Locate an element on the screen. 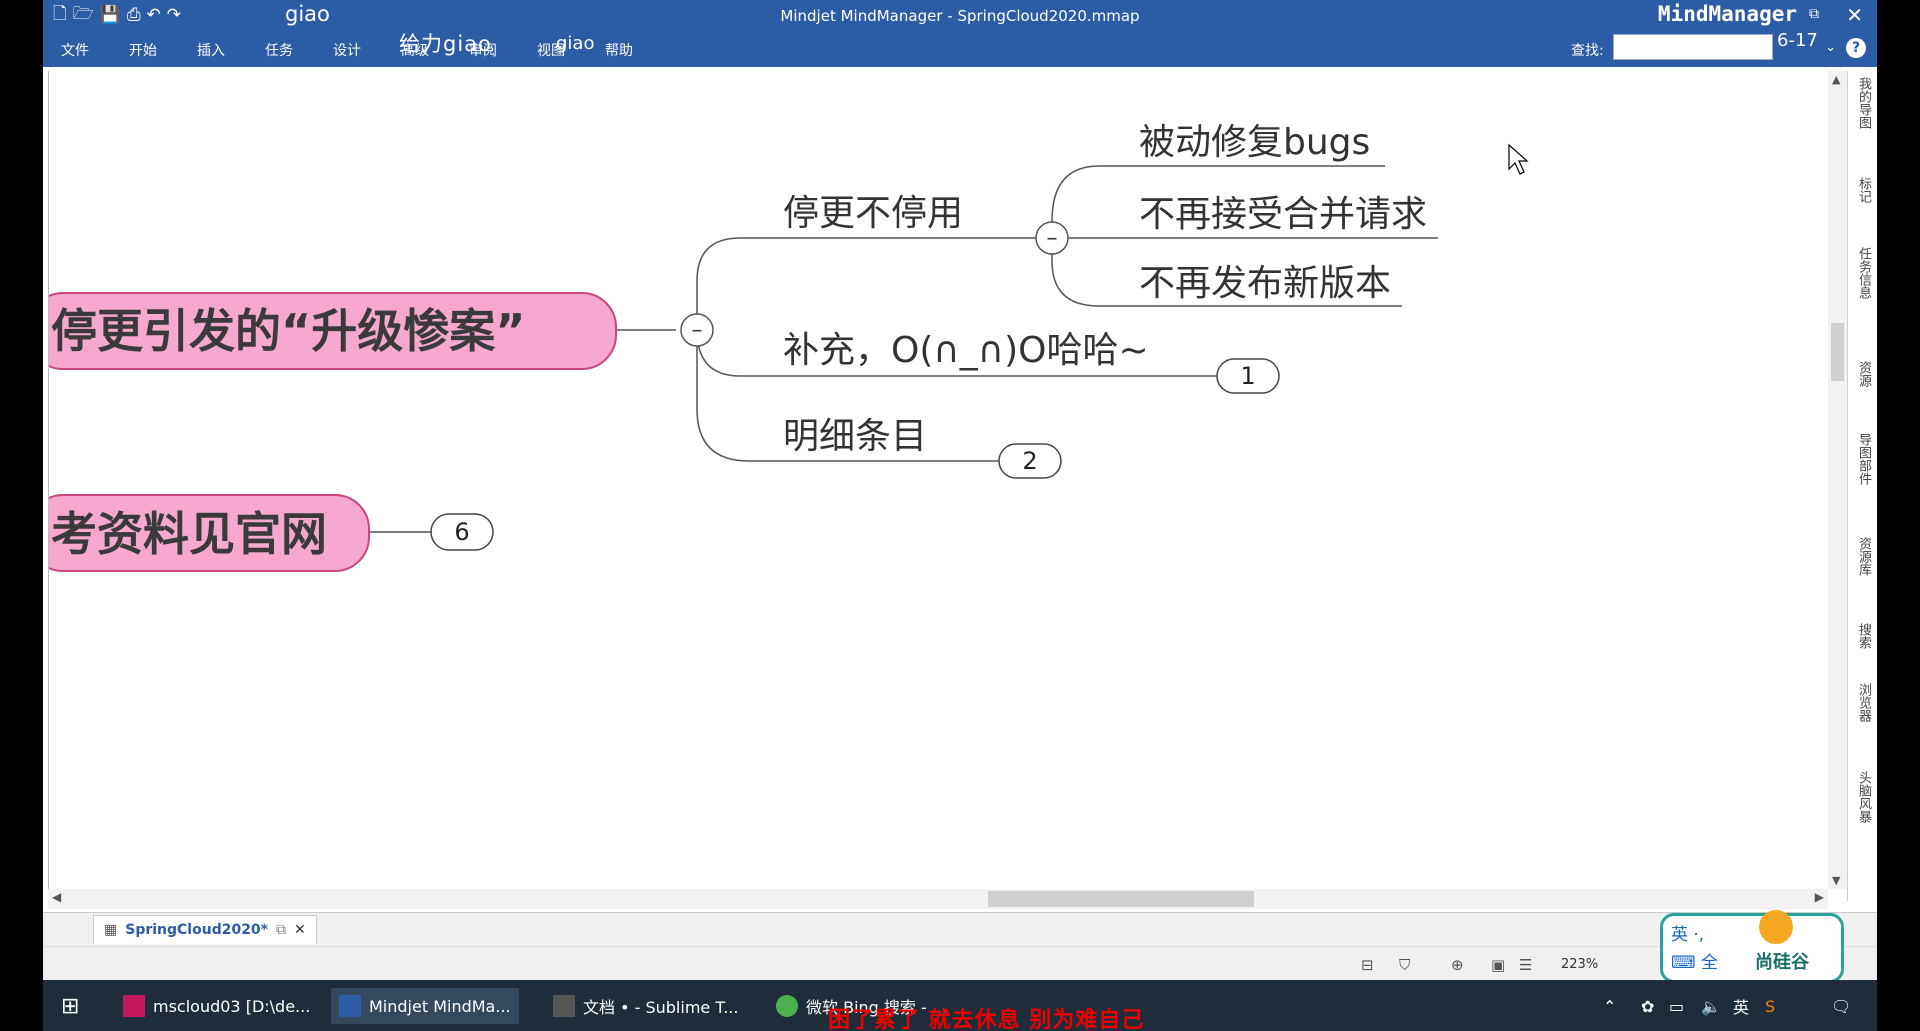  side-tab-browser: 浏览器 is located at coordinates (1863, 720).